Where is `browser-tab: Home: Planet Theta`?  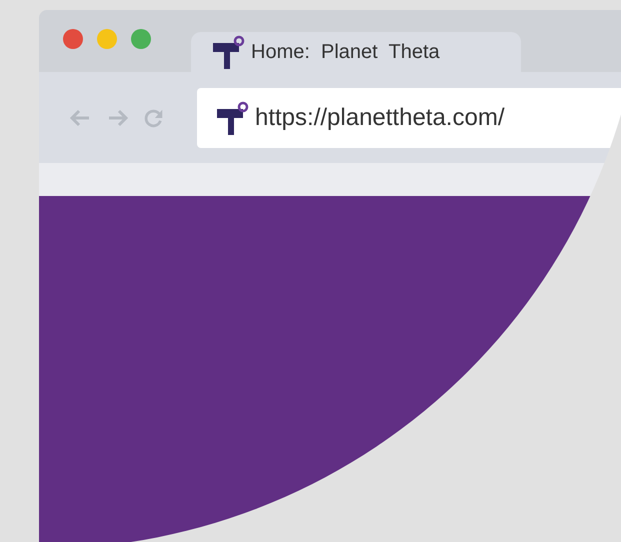
browser-tab: Home: Planet Theta is located at coordinates (356, 52).